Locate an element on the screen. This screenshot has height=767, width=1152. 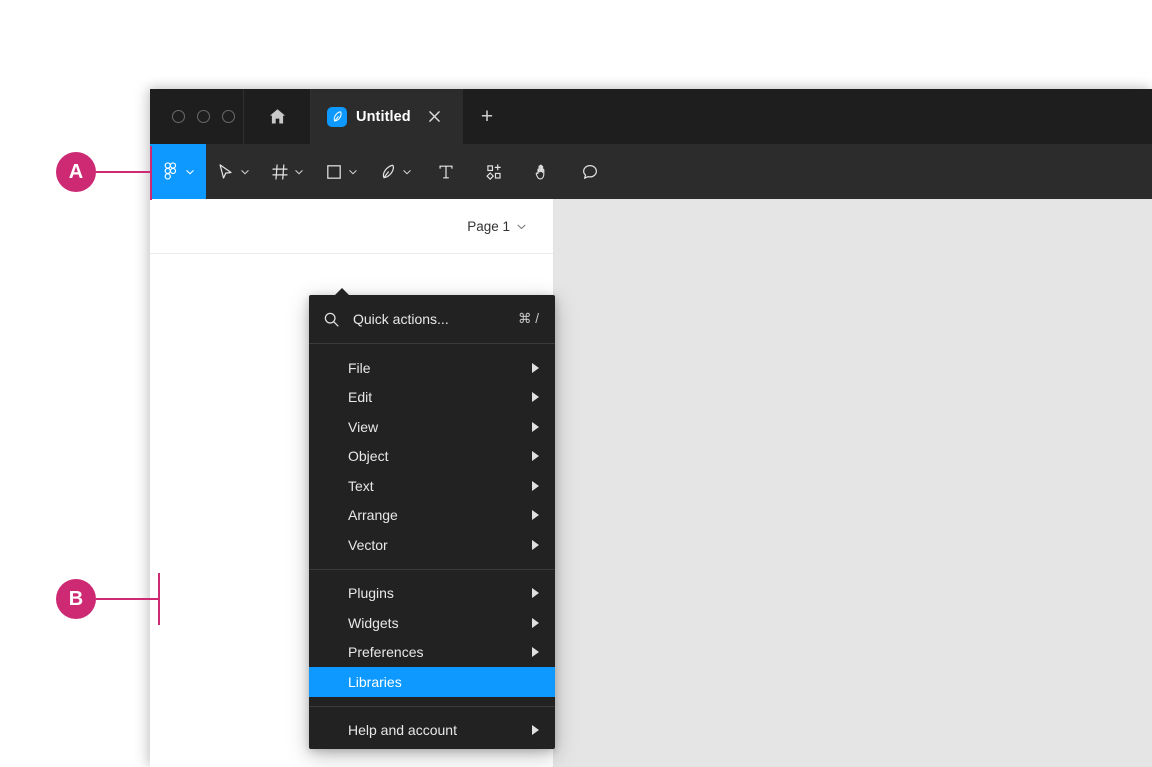
browser-tab-untitled: Untitled is located at coordinates (387, 116).